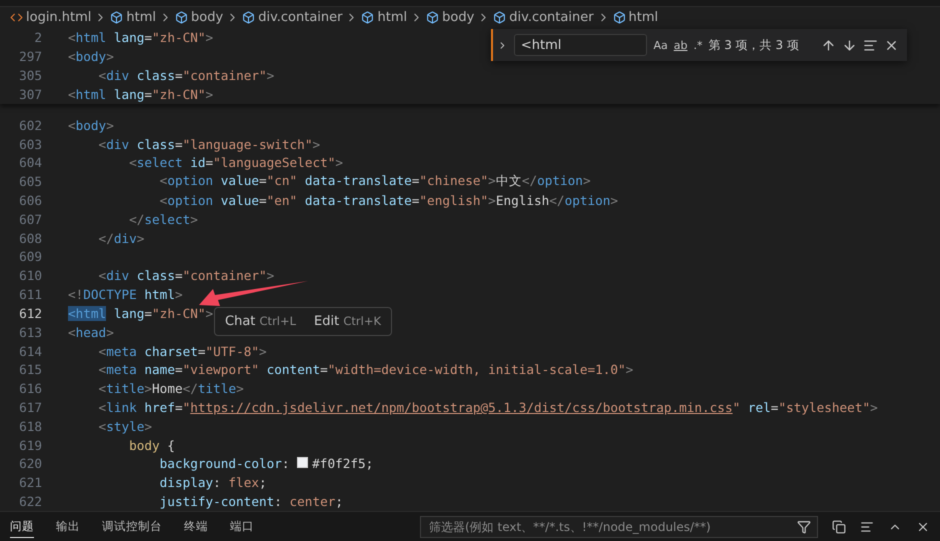 This screenshot has width=940, height=541. I want to click on code-line: justify-content: center;, so click(251, 502).